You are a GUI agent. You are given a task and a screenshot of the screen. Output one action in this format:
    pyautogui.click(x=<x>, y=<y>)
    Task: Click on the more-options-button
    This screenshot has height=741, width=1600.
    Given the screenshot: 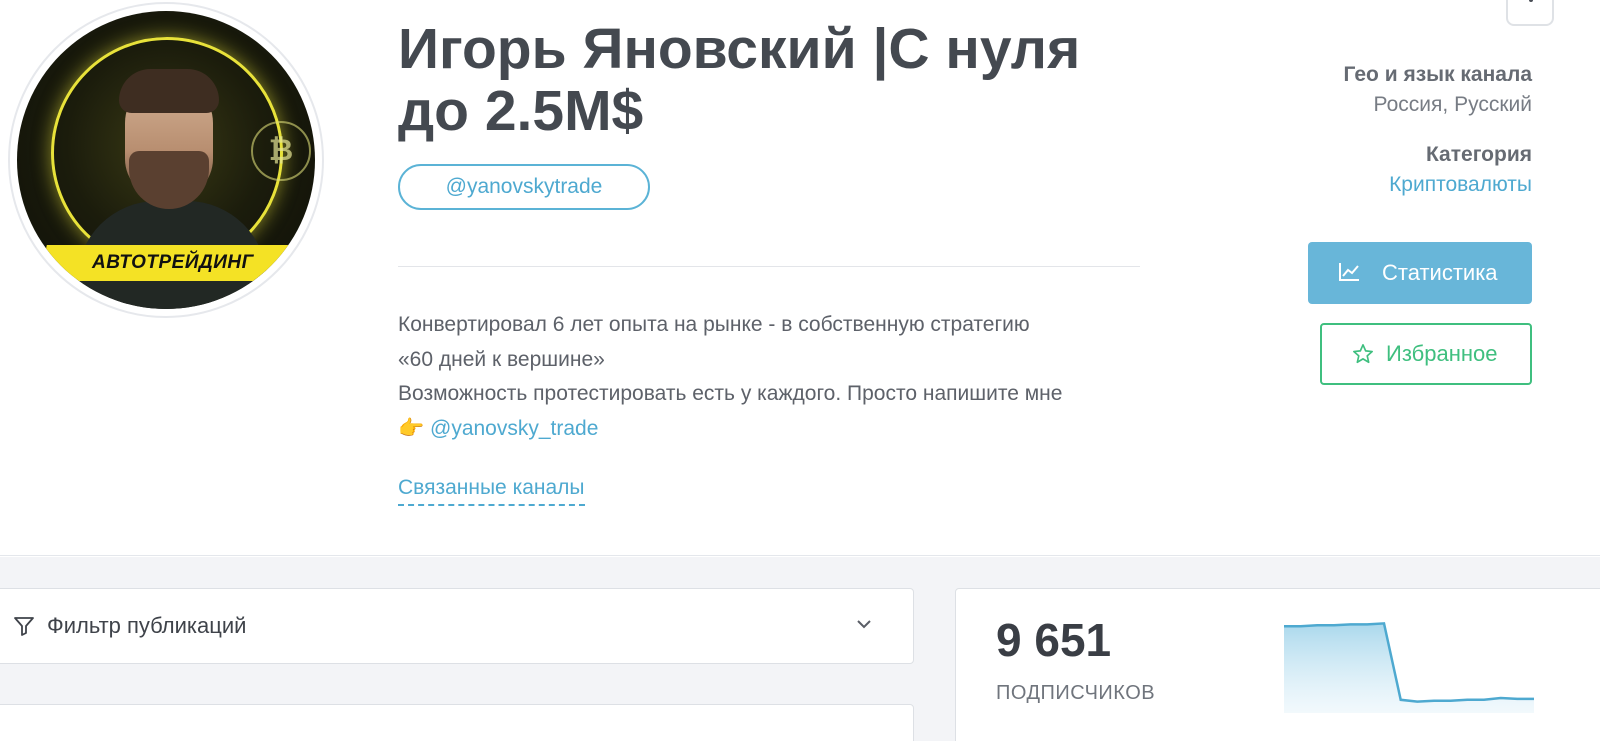 What is the action you would take?
    pyautogui.click(x=1530, y=13)
    